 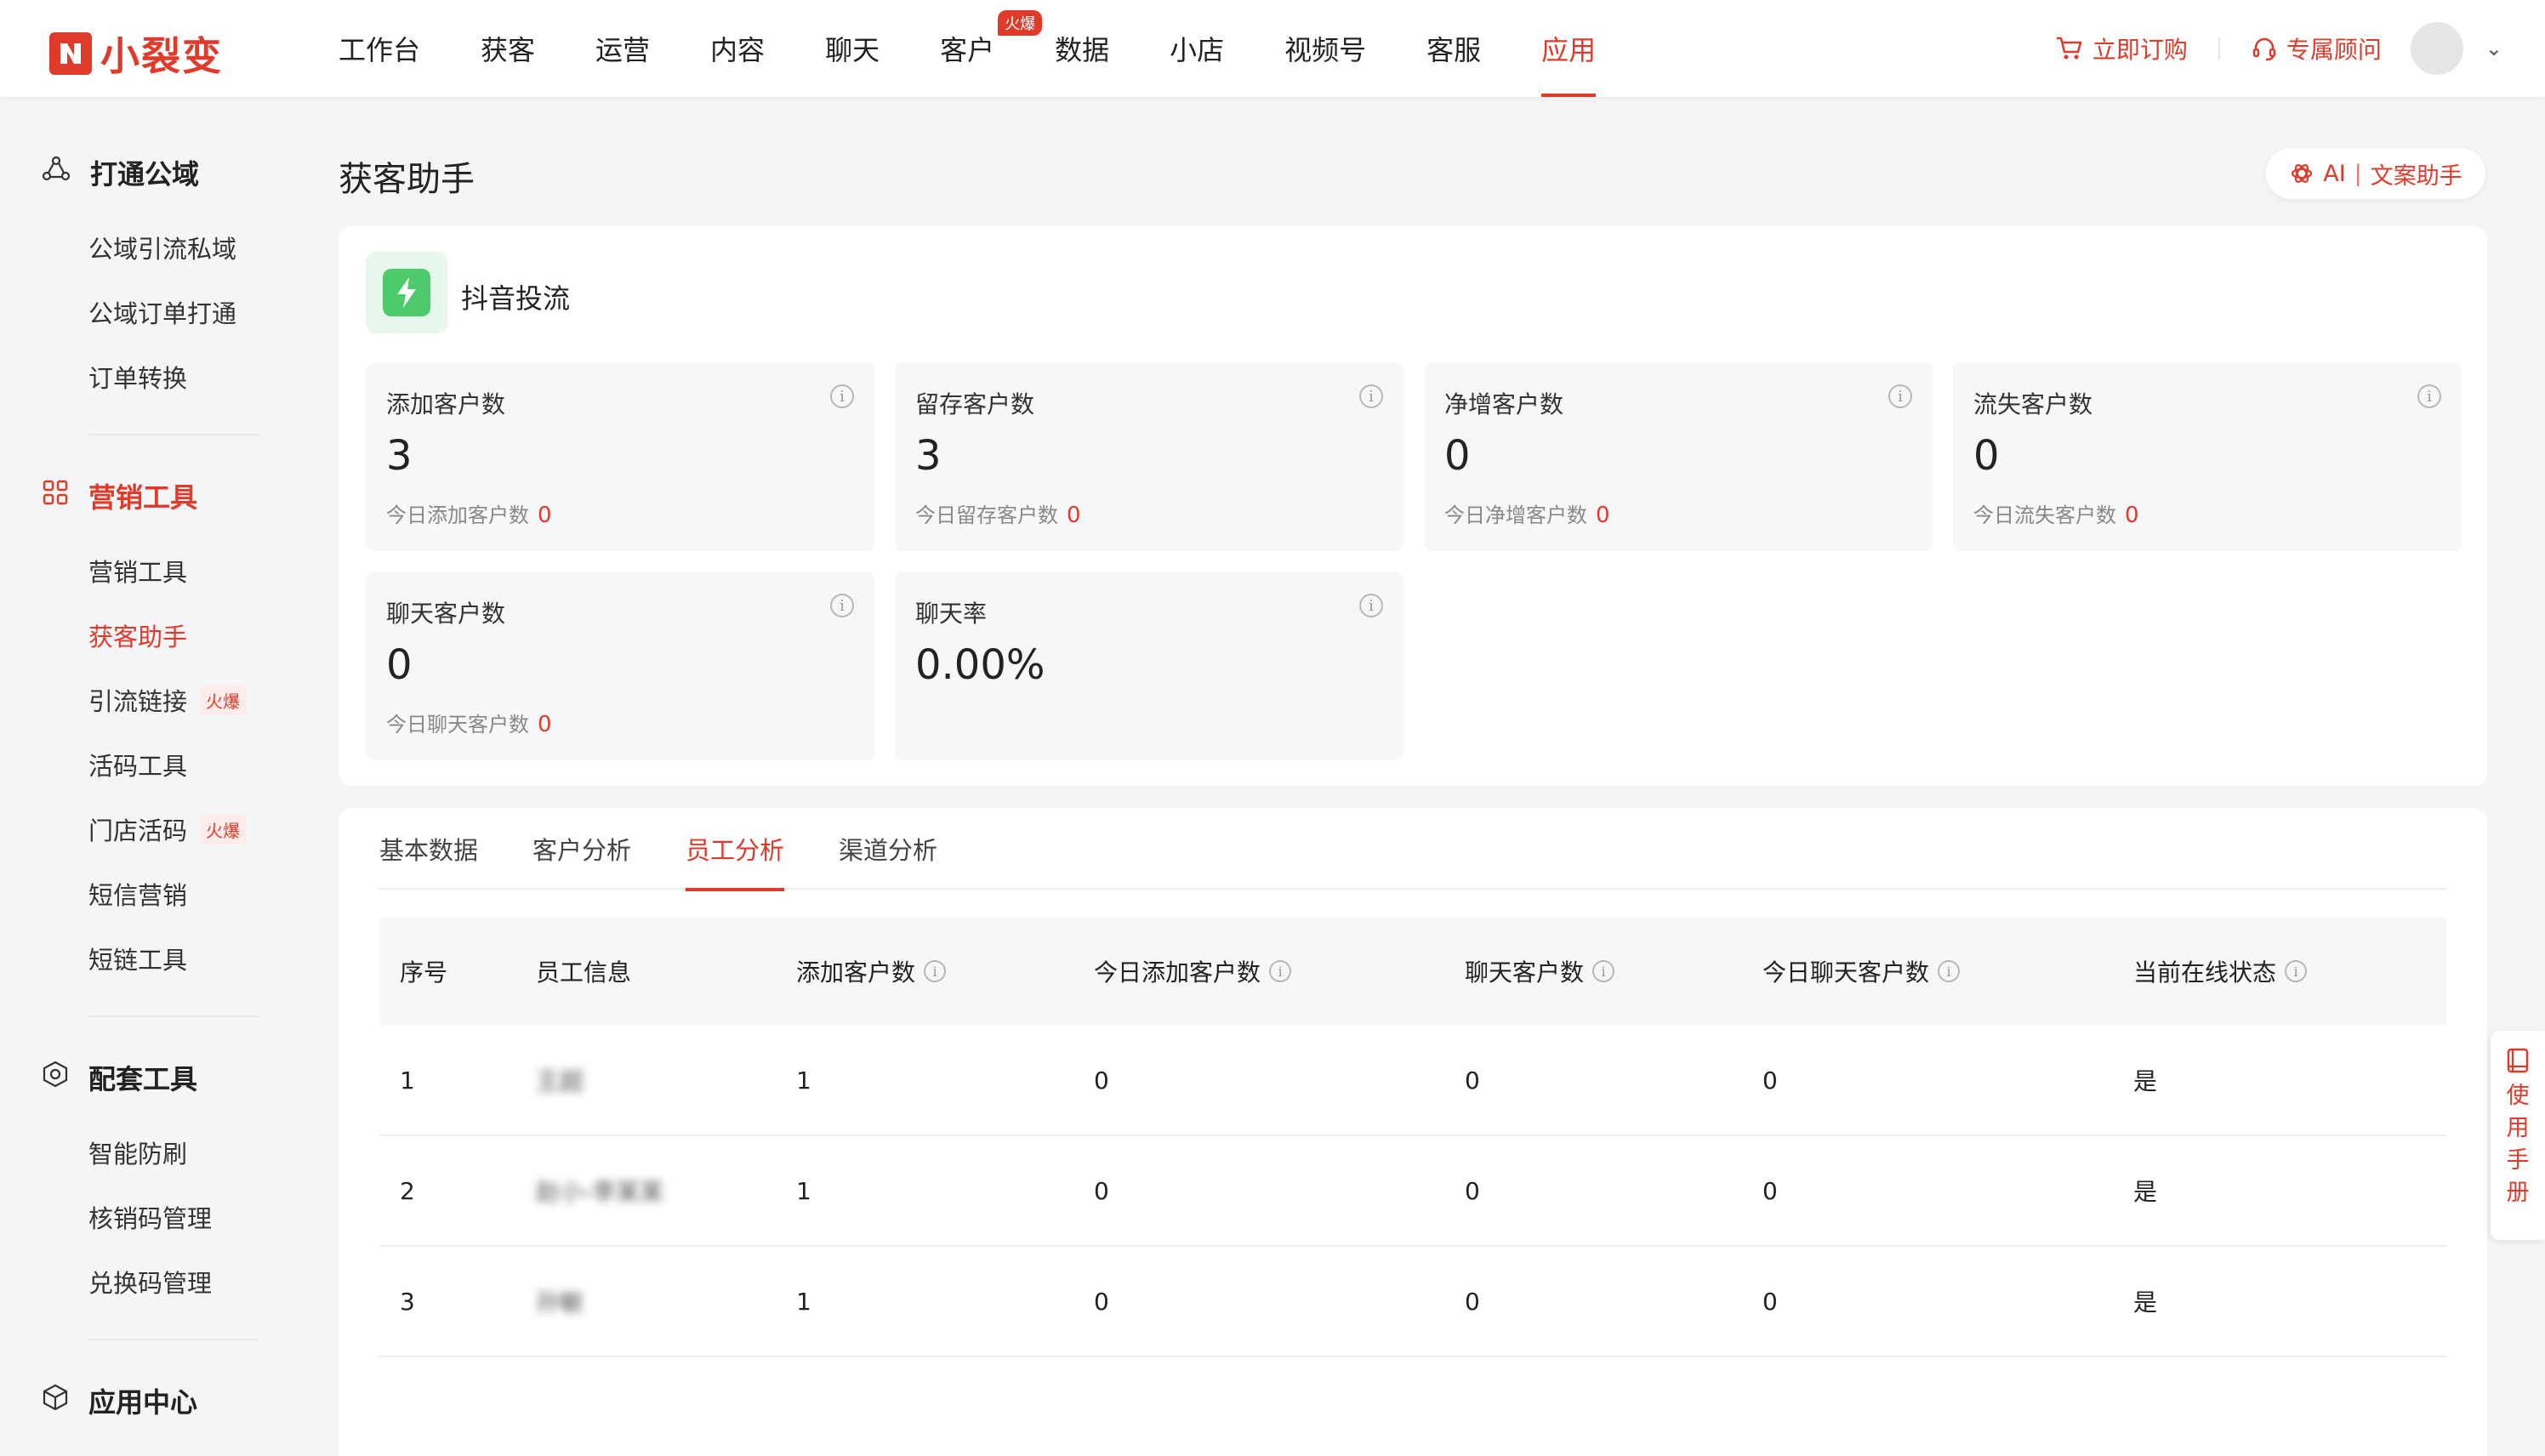 What do you see at coordinates (168, 829) in the screenshot?
I see `sidebar-item: 门店活码 火爆` at bounding box center [168, 829].